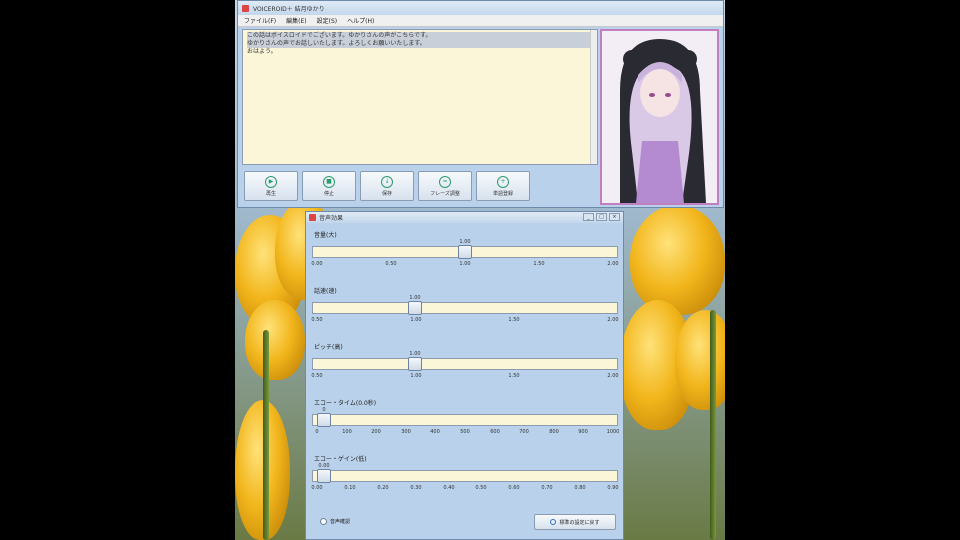  I want to click on menu-help: ヘルプ(H), so click(360, 20).